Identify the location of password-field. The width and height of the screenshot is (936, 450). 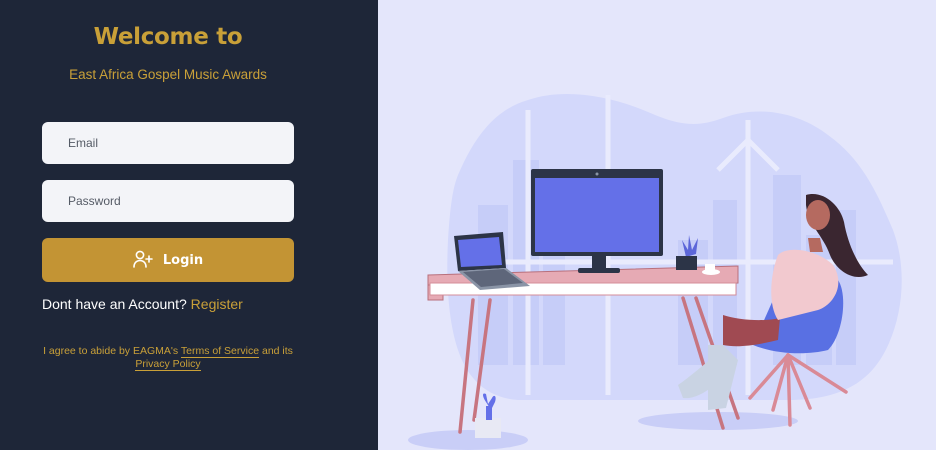
(168, 201).